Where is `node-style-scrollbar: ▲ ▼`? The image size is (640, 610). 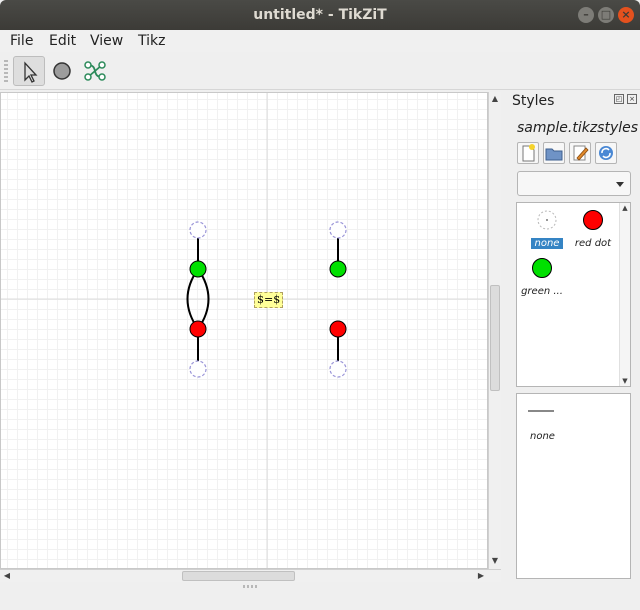 node-style-scrollbar: ▲ ▼ is located at coordinates (624, 294).